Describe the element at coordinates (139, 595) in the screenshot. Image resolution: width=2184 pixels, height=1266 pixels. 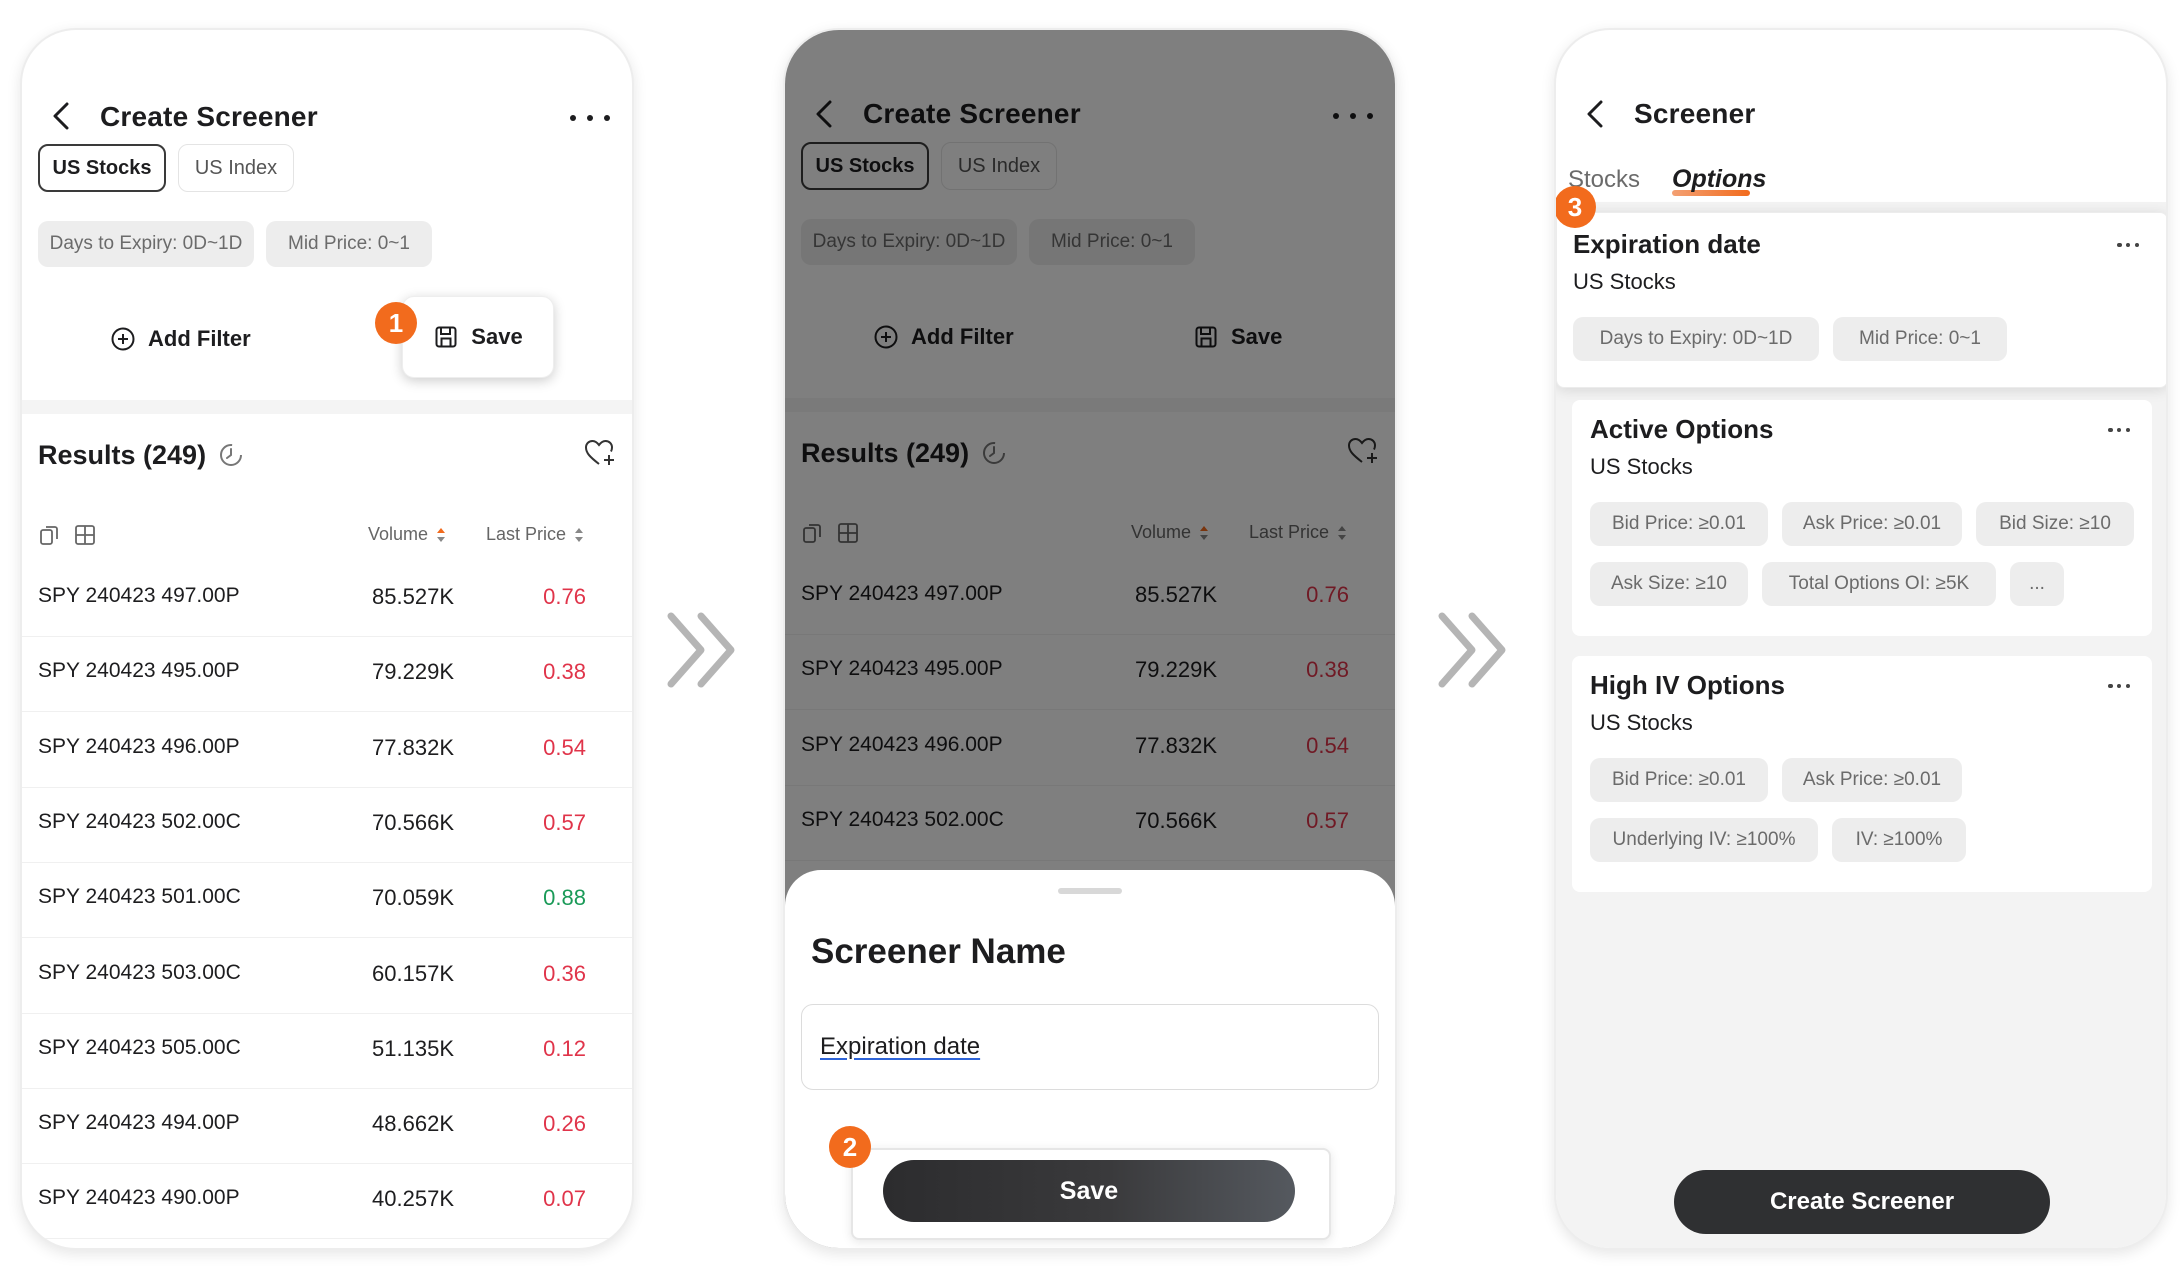
I see `option-symbol: SPY 240423 497.00P` at that location.